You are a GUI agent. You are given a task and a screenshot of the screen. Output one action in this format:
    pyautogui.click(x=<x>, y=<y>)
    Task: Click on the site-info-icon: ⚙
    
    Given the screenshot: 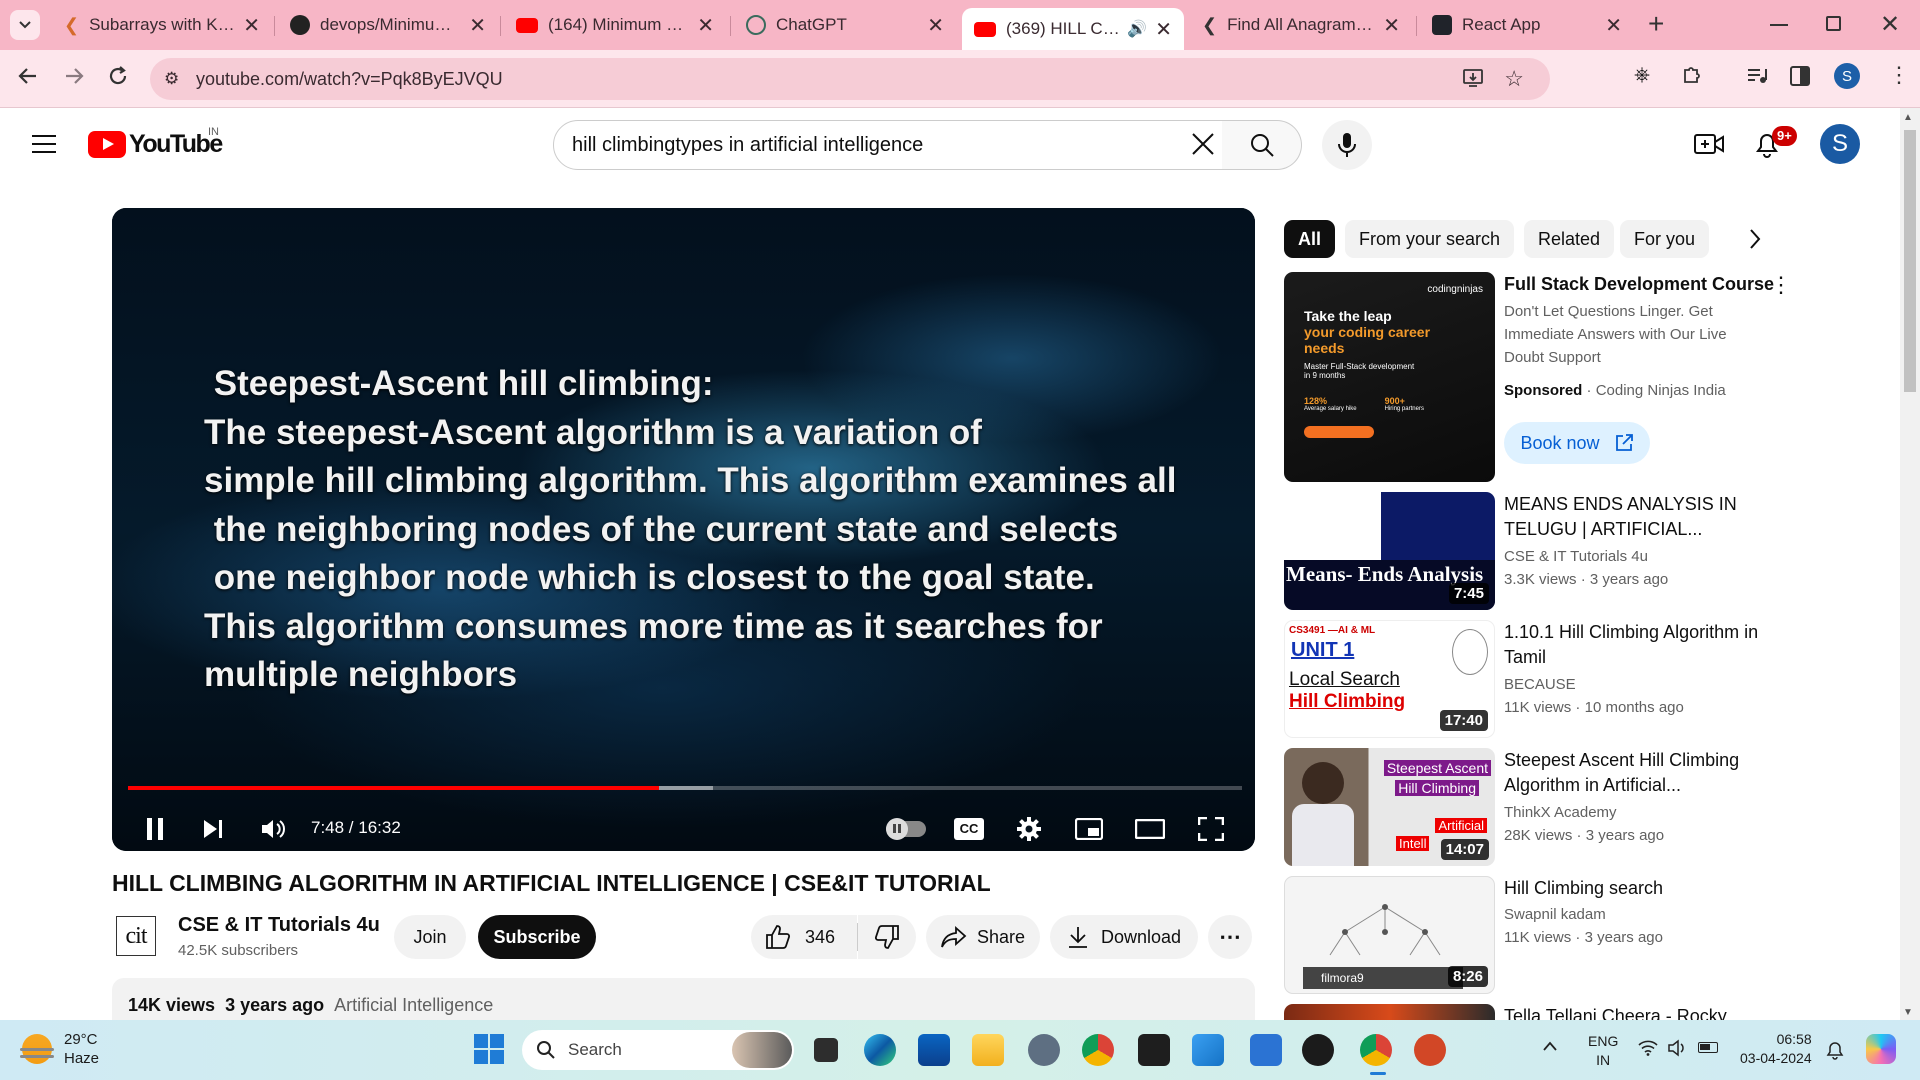 What is the action you would take?
    pyautogui.click(x=171, y=79)
    